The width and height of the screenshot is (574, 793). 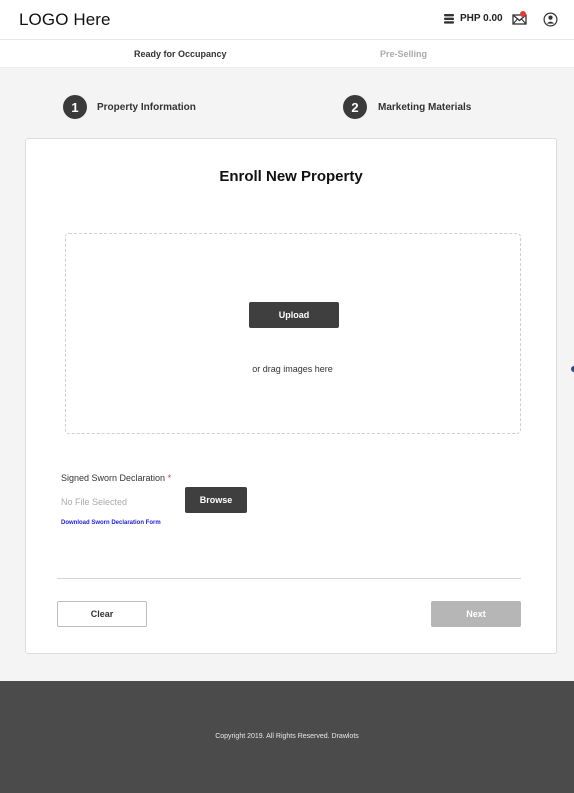 What do you see at coordinates (287, 54) in the screenshot?
I see `listing-type-tabs: Ready for Occupancy Pre-Selling` at bounding box center [287, 54].